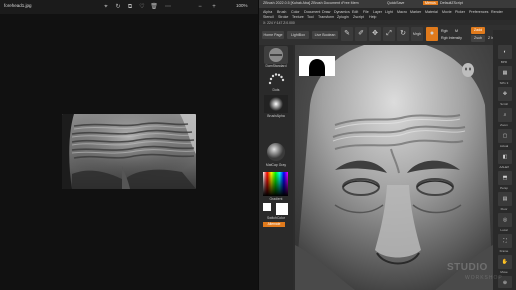 The image size is (516, 290). I want to click on bpr-label: BPR, so click(504, 62).